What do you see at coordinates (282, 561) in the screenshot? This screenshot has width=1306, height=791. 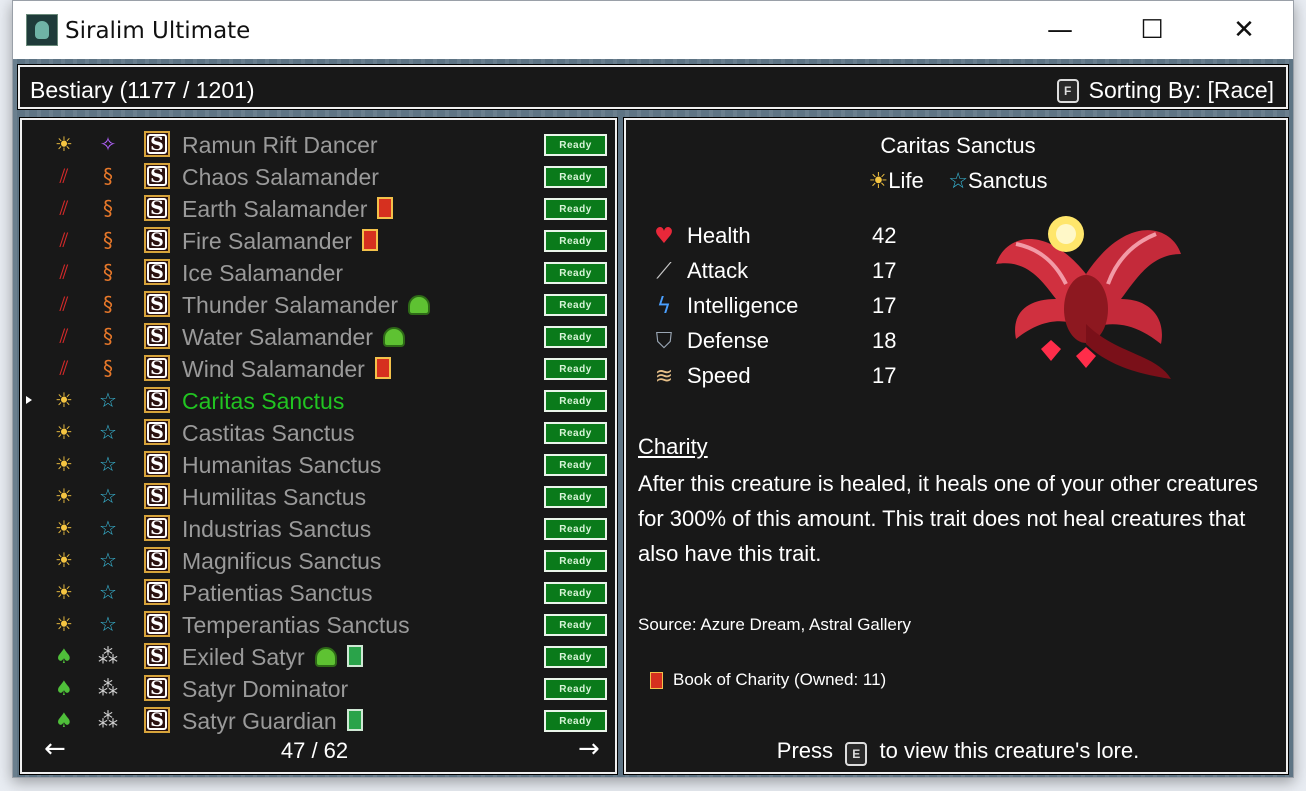 I see `creature-name-label: Magnificus Sanctus` at bounding box center [282, 561].